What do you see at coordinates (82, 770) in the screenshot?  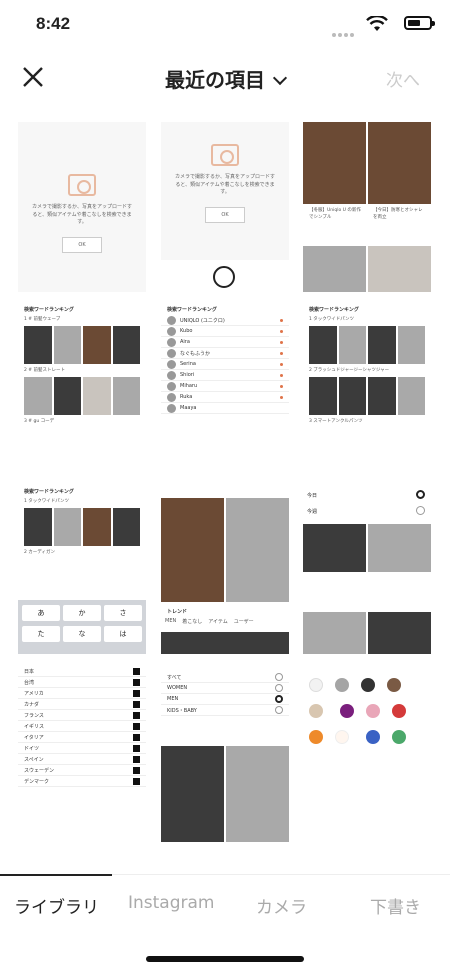 I see `country-row: スウェーデン` at bounding box center [82, 770].